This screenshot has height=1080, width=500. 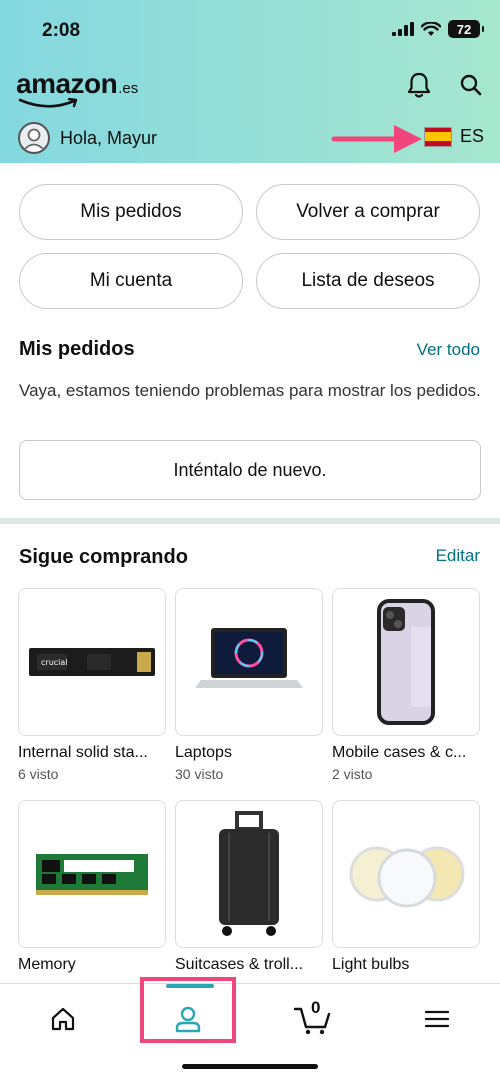 I want to click on tab-menu, so click(x=437, y=1019).